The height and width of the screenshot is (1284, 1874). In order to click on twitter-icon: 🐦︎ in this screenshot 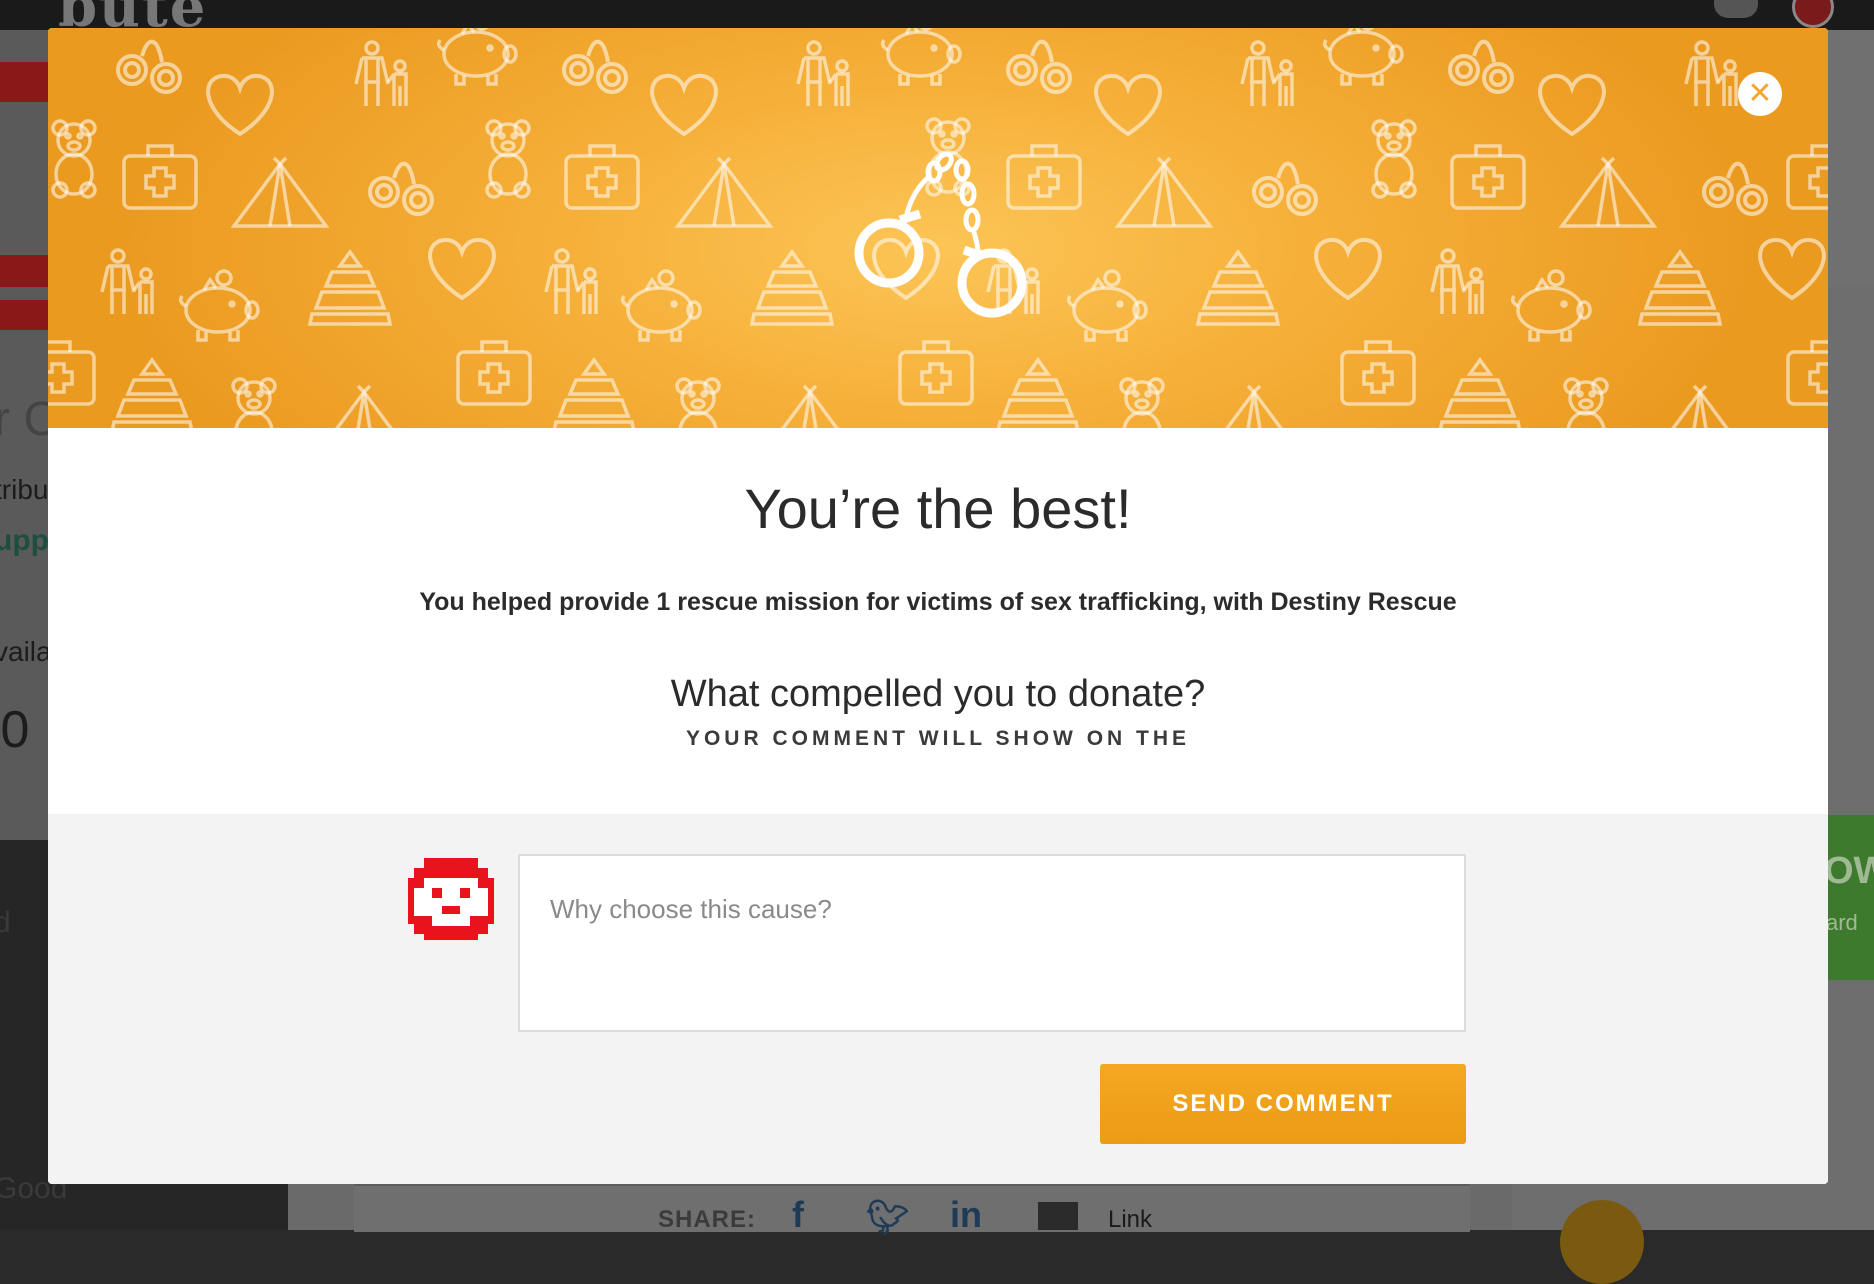, I will do `click(888, 1218)`.